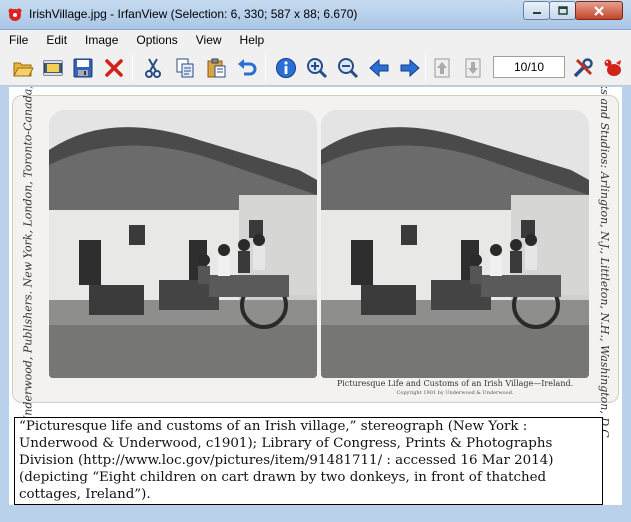 Image resolution: width=631 pixels, height=522 pixels. I want to click on copy-icon, so click(185, 68).